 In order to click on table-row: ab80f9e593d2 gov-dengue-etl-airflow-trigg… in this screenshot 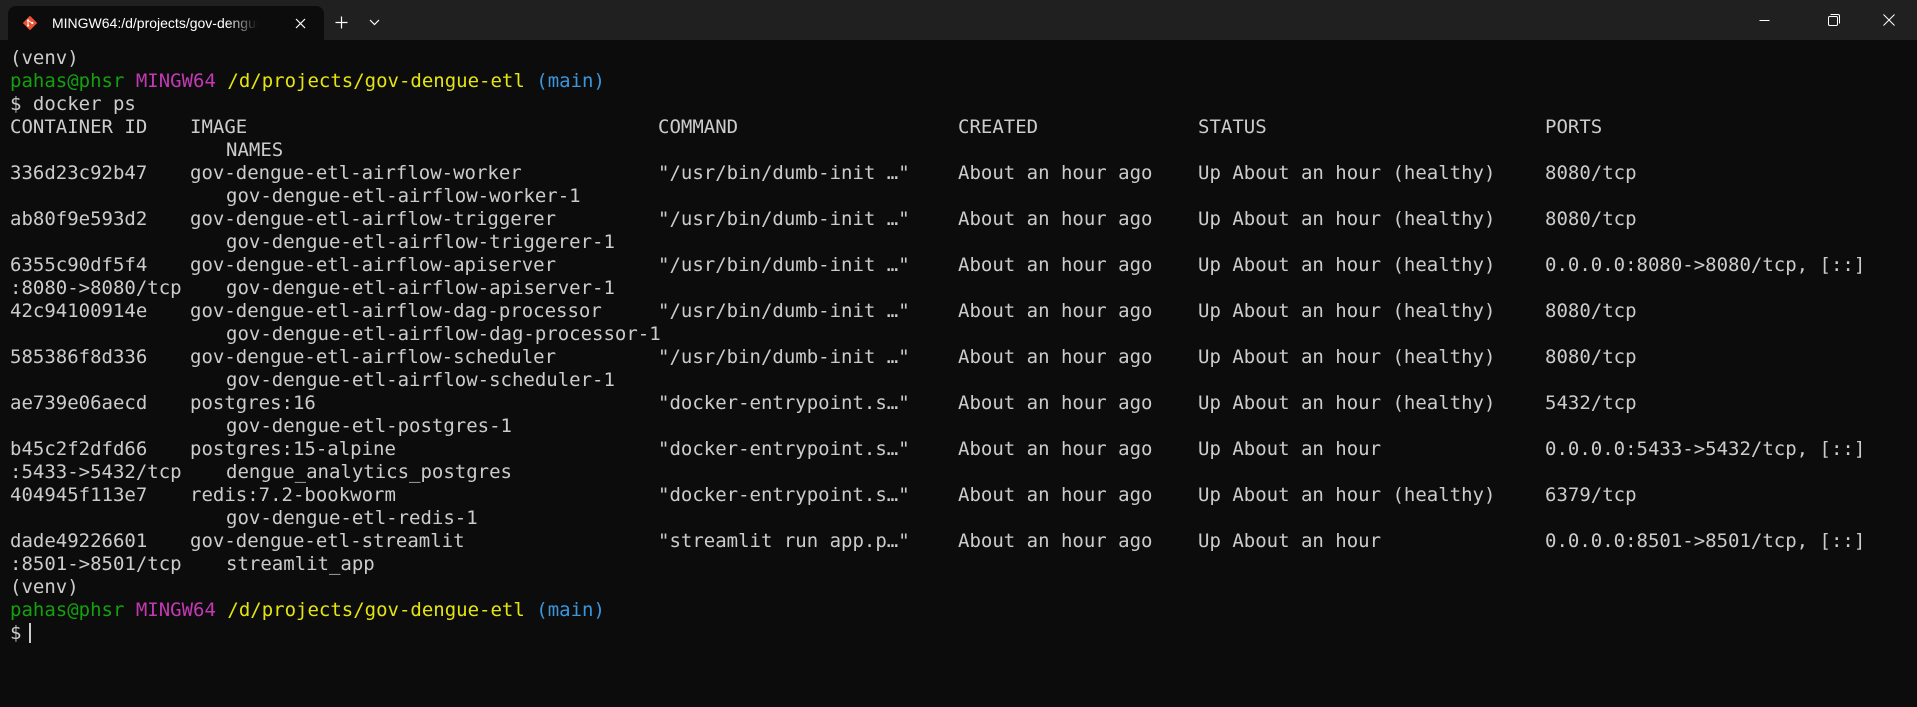, I will do `click(958, 219)`.